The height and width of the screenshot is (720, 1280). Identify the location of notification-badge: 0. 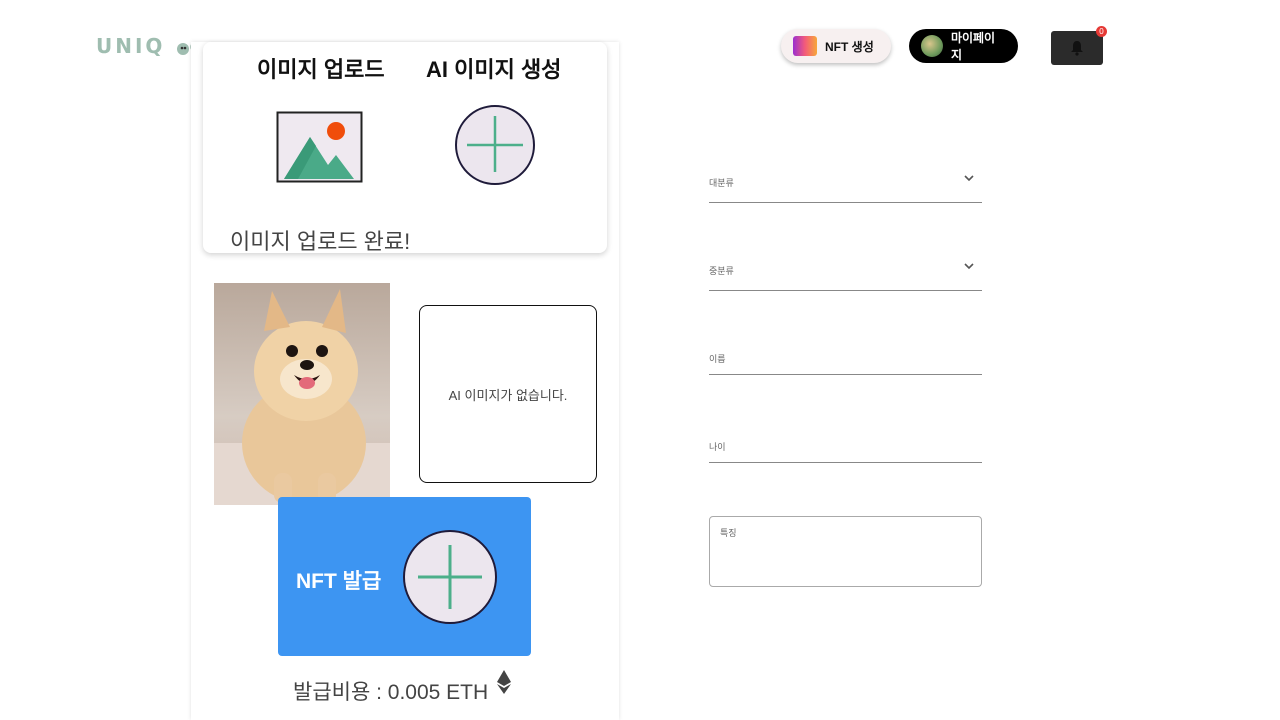
(1101, 31).